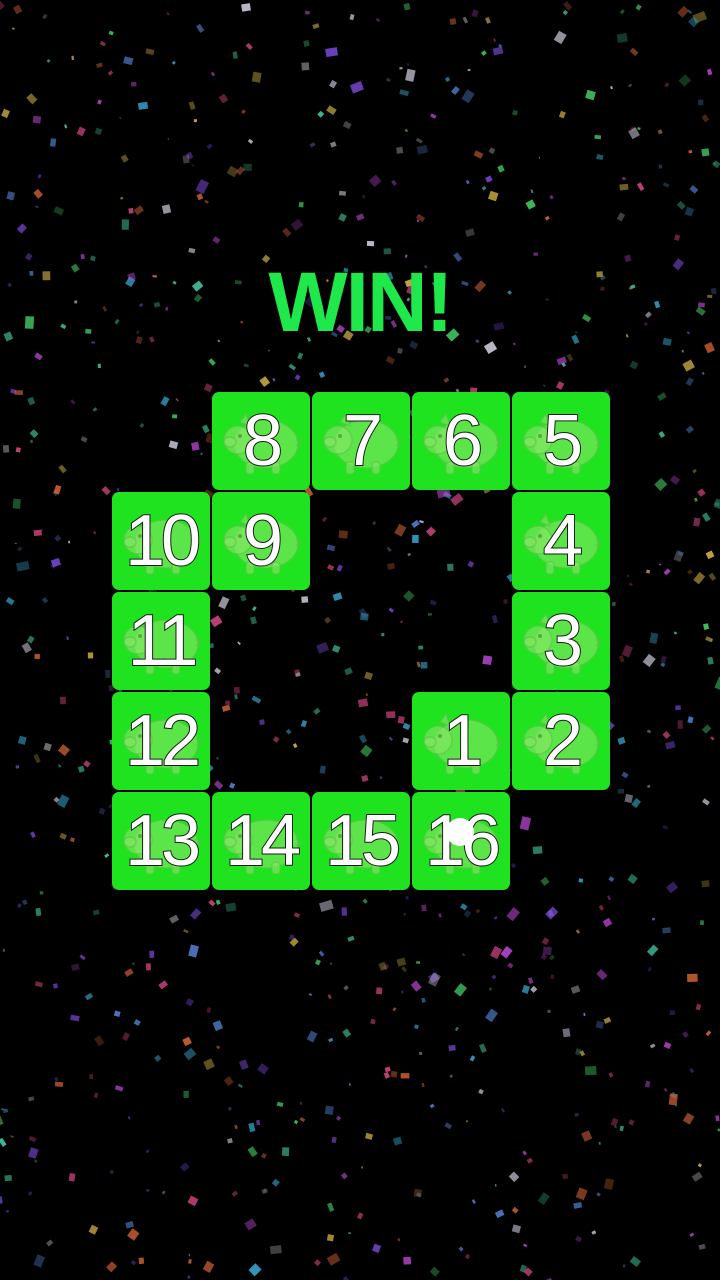  Describe the element at coordinates (461, 441) in the screenshot. I see `tile-6: 6` at that location.